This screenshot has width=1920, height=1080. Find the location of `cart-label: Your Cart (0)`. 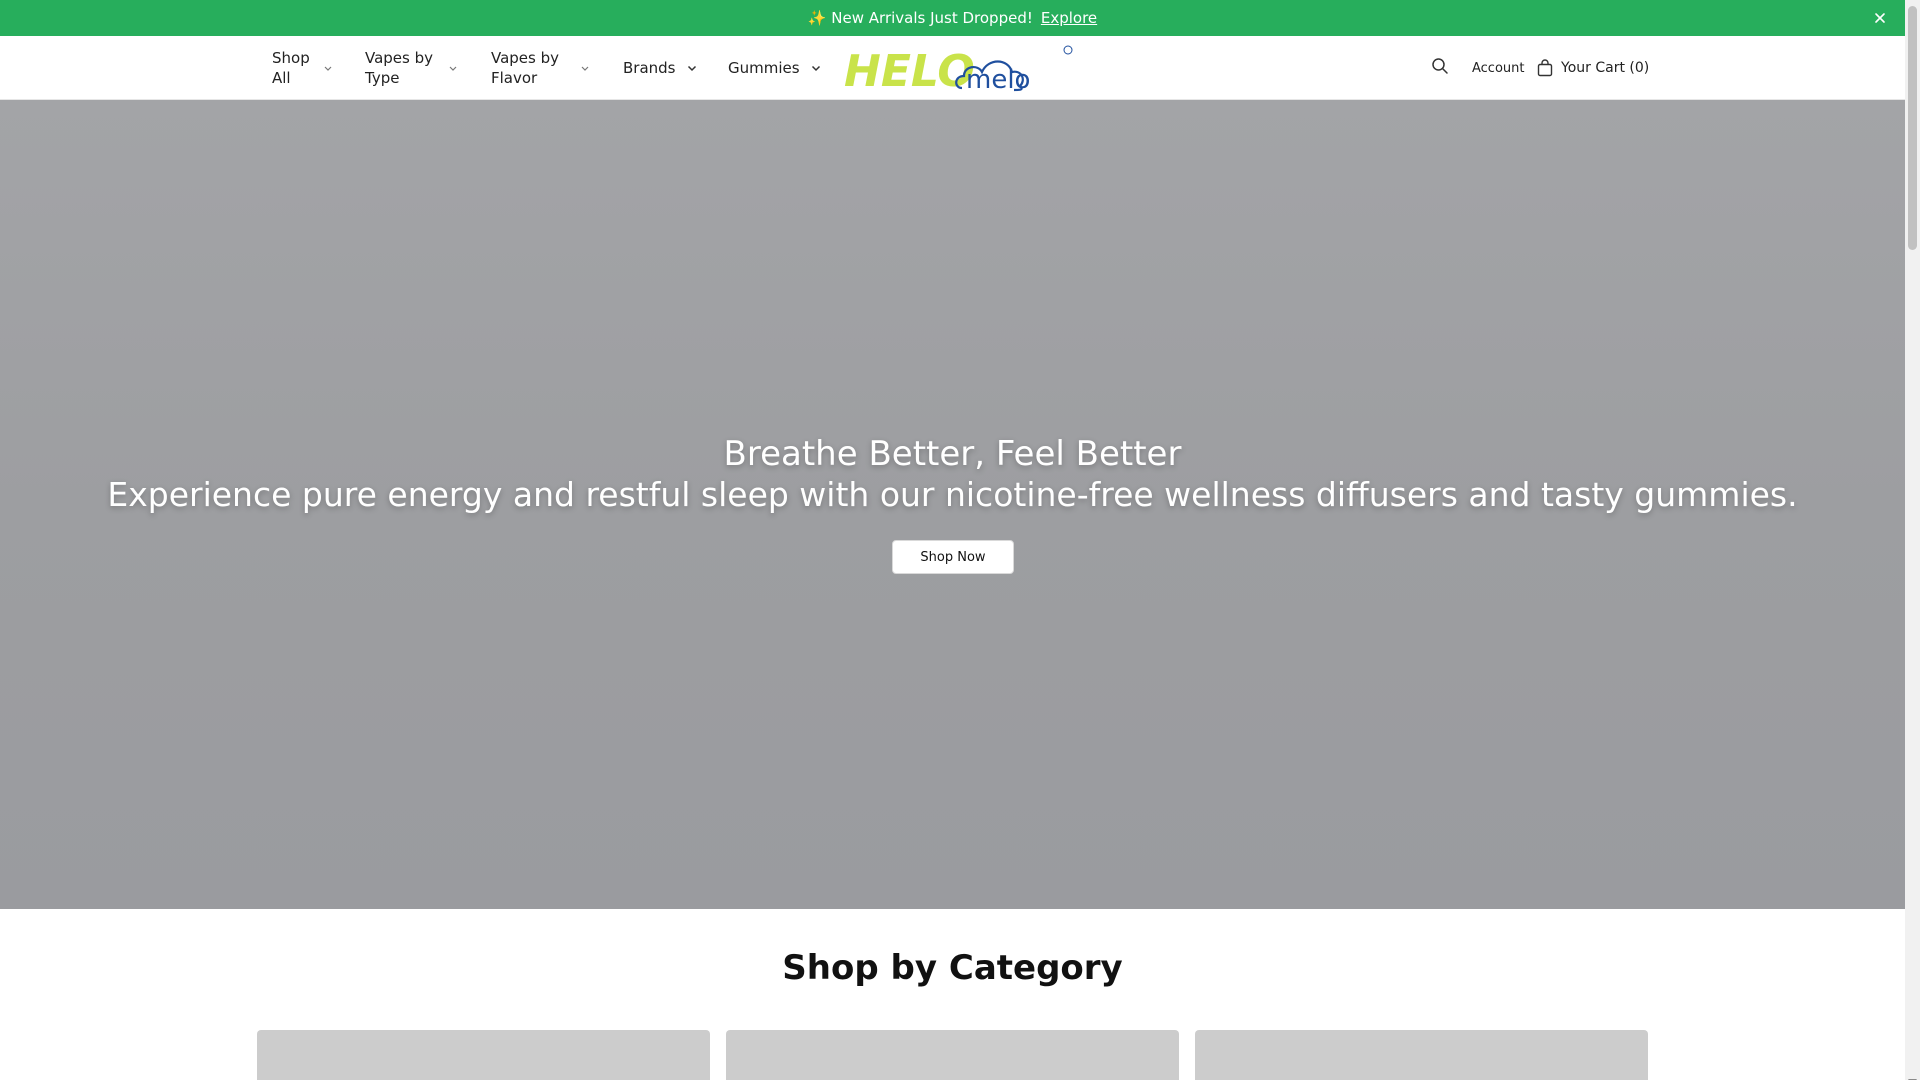

cart-label: Your Cart (0) is located at coordinates (1605, 68).